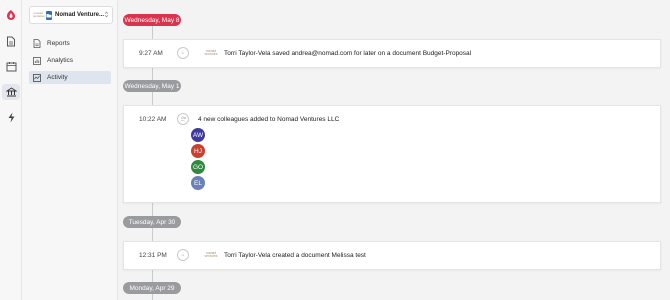 This screenshot has width=670, height=300. Describe the element at coordinates (153, 255) in the screenshot. I see `event-time: 12:31 PM` at that location.